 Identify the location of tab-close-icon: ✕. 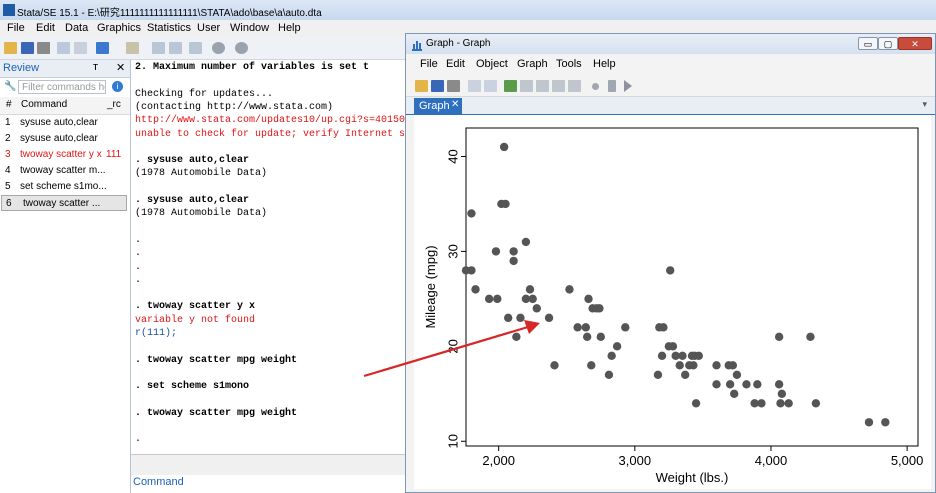
(455, 104).